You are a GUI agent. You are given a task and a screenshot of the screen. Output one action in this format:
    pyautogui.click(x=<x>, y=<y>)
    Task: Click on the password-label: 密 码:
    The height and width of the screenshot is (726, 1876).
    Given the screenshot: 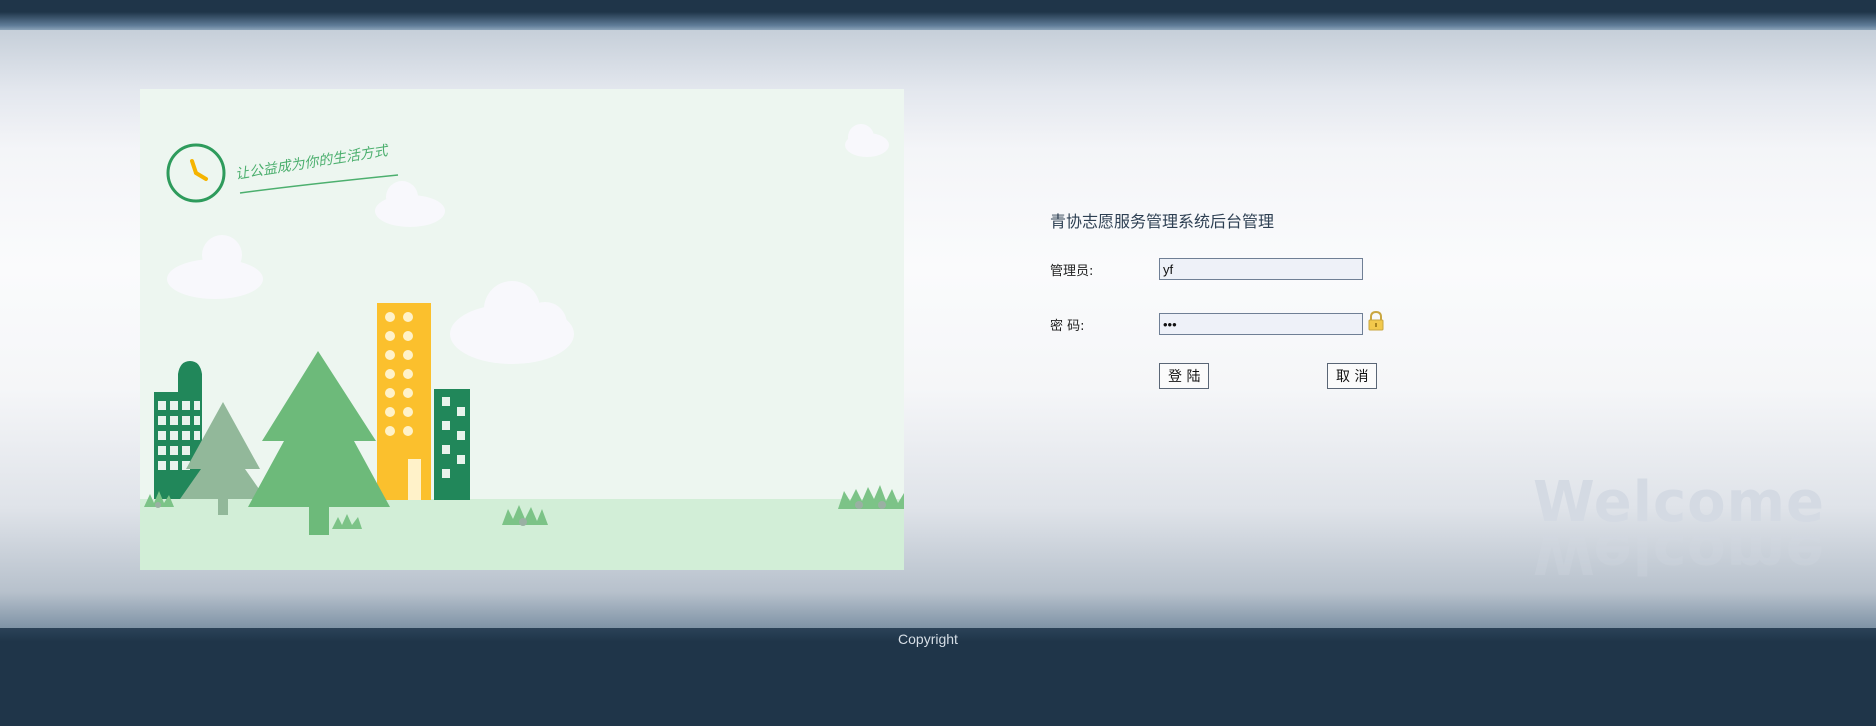 What is the action you would take?
    pyautogui.click(x=1067, y=326)
    